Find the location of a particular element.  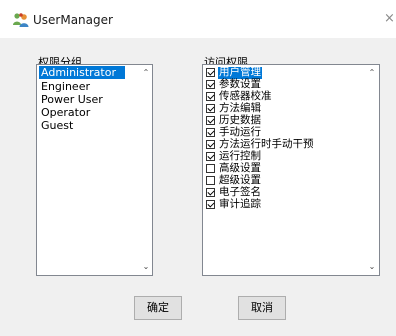

permission-label: 超级设置 is located at coordinates (240, 180).